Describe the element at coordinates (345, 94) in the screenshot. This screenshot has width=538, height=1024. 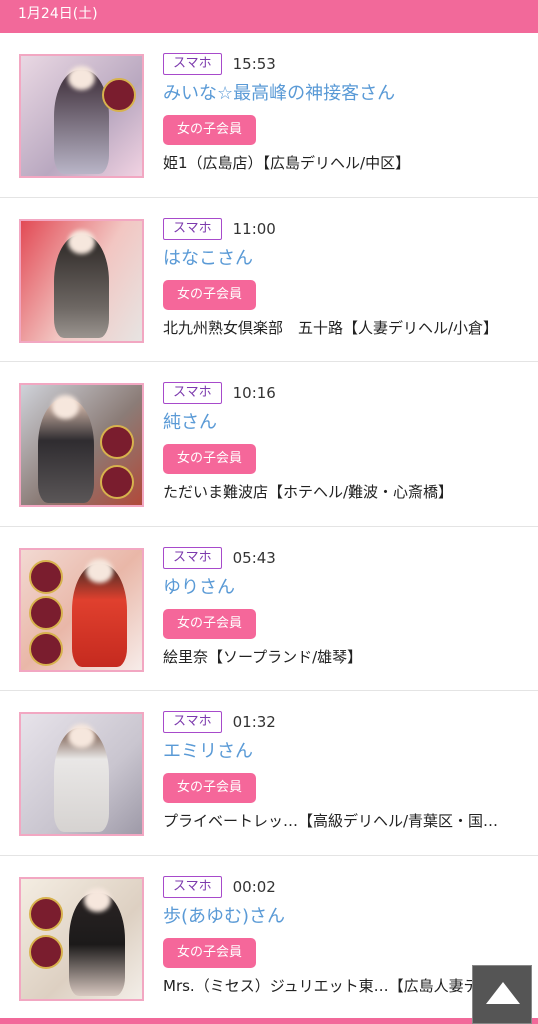
I see `girl-name-link: みいな☆最高峰の神接客さん` at that location.